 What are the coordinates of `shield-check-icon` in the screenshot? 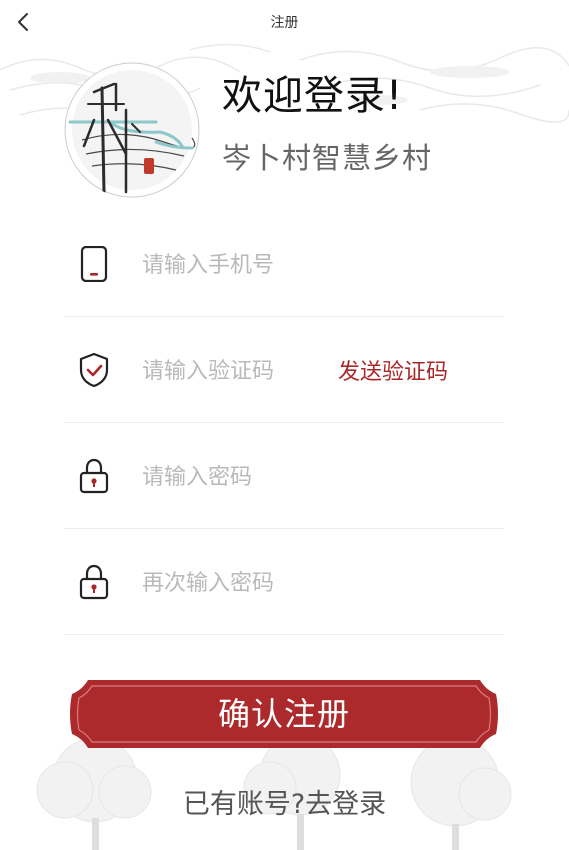 It's located at (94, 370).